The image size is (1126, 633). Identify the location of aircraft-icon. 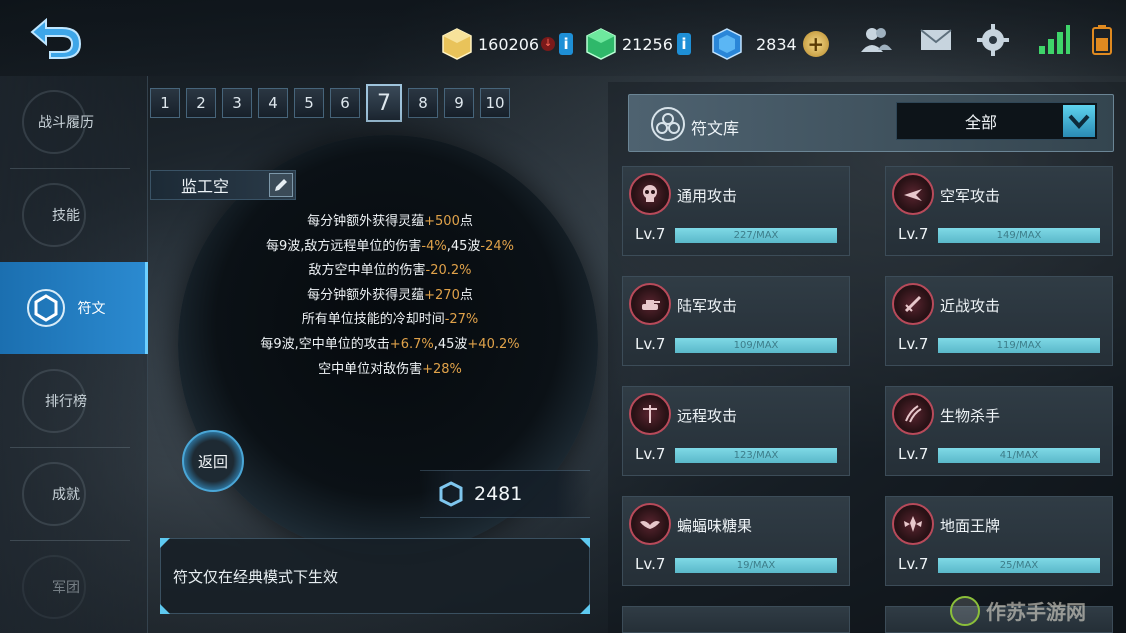
(913, 194).